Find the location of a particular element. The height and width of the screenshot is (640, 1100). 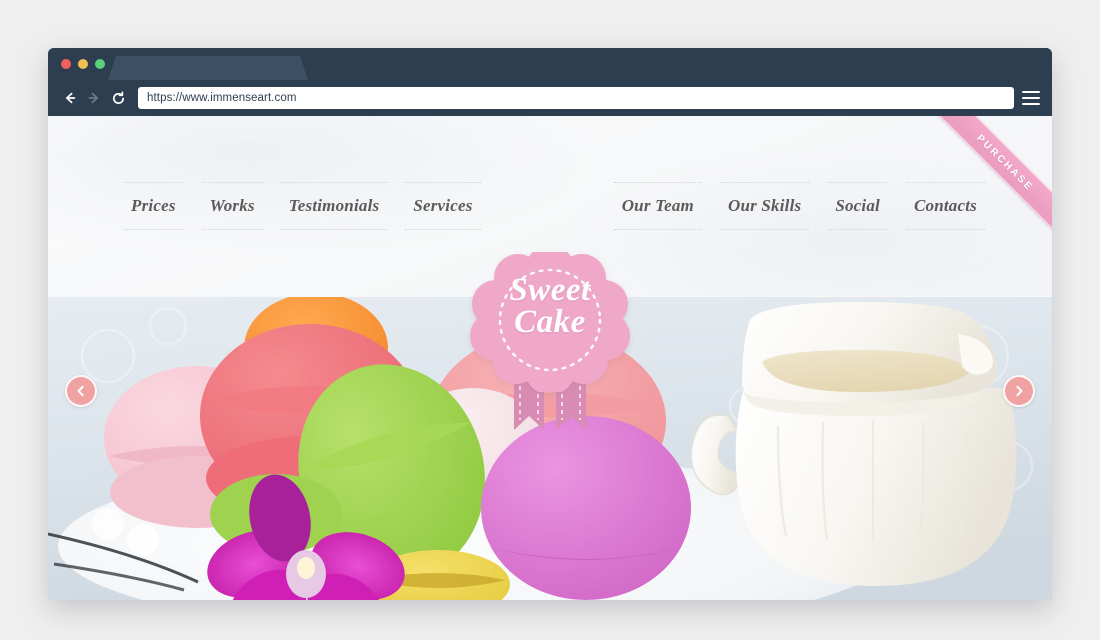

browser-tab-strip is located at coordinates (550, 64).